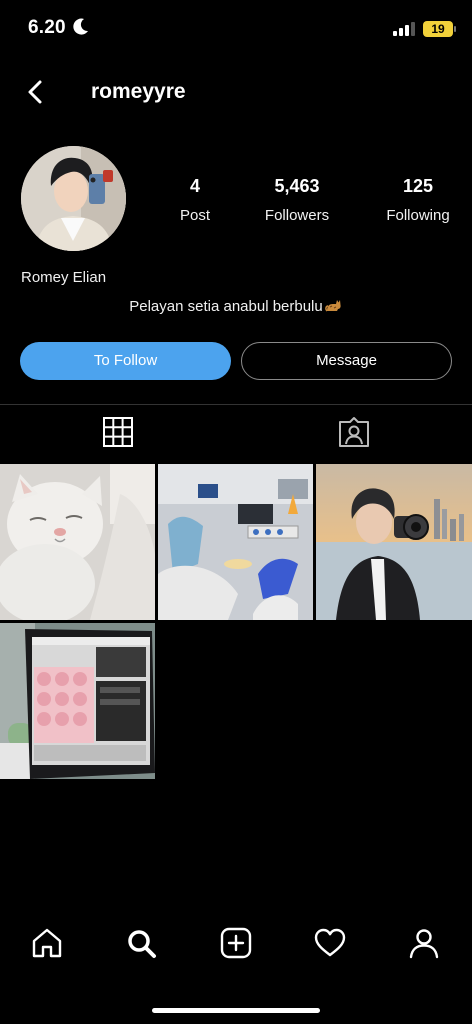 This screenshot has width=472, height=1024. I want to click on moon-icon, so click(80, 26).